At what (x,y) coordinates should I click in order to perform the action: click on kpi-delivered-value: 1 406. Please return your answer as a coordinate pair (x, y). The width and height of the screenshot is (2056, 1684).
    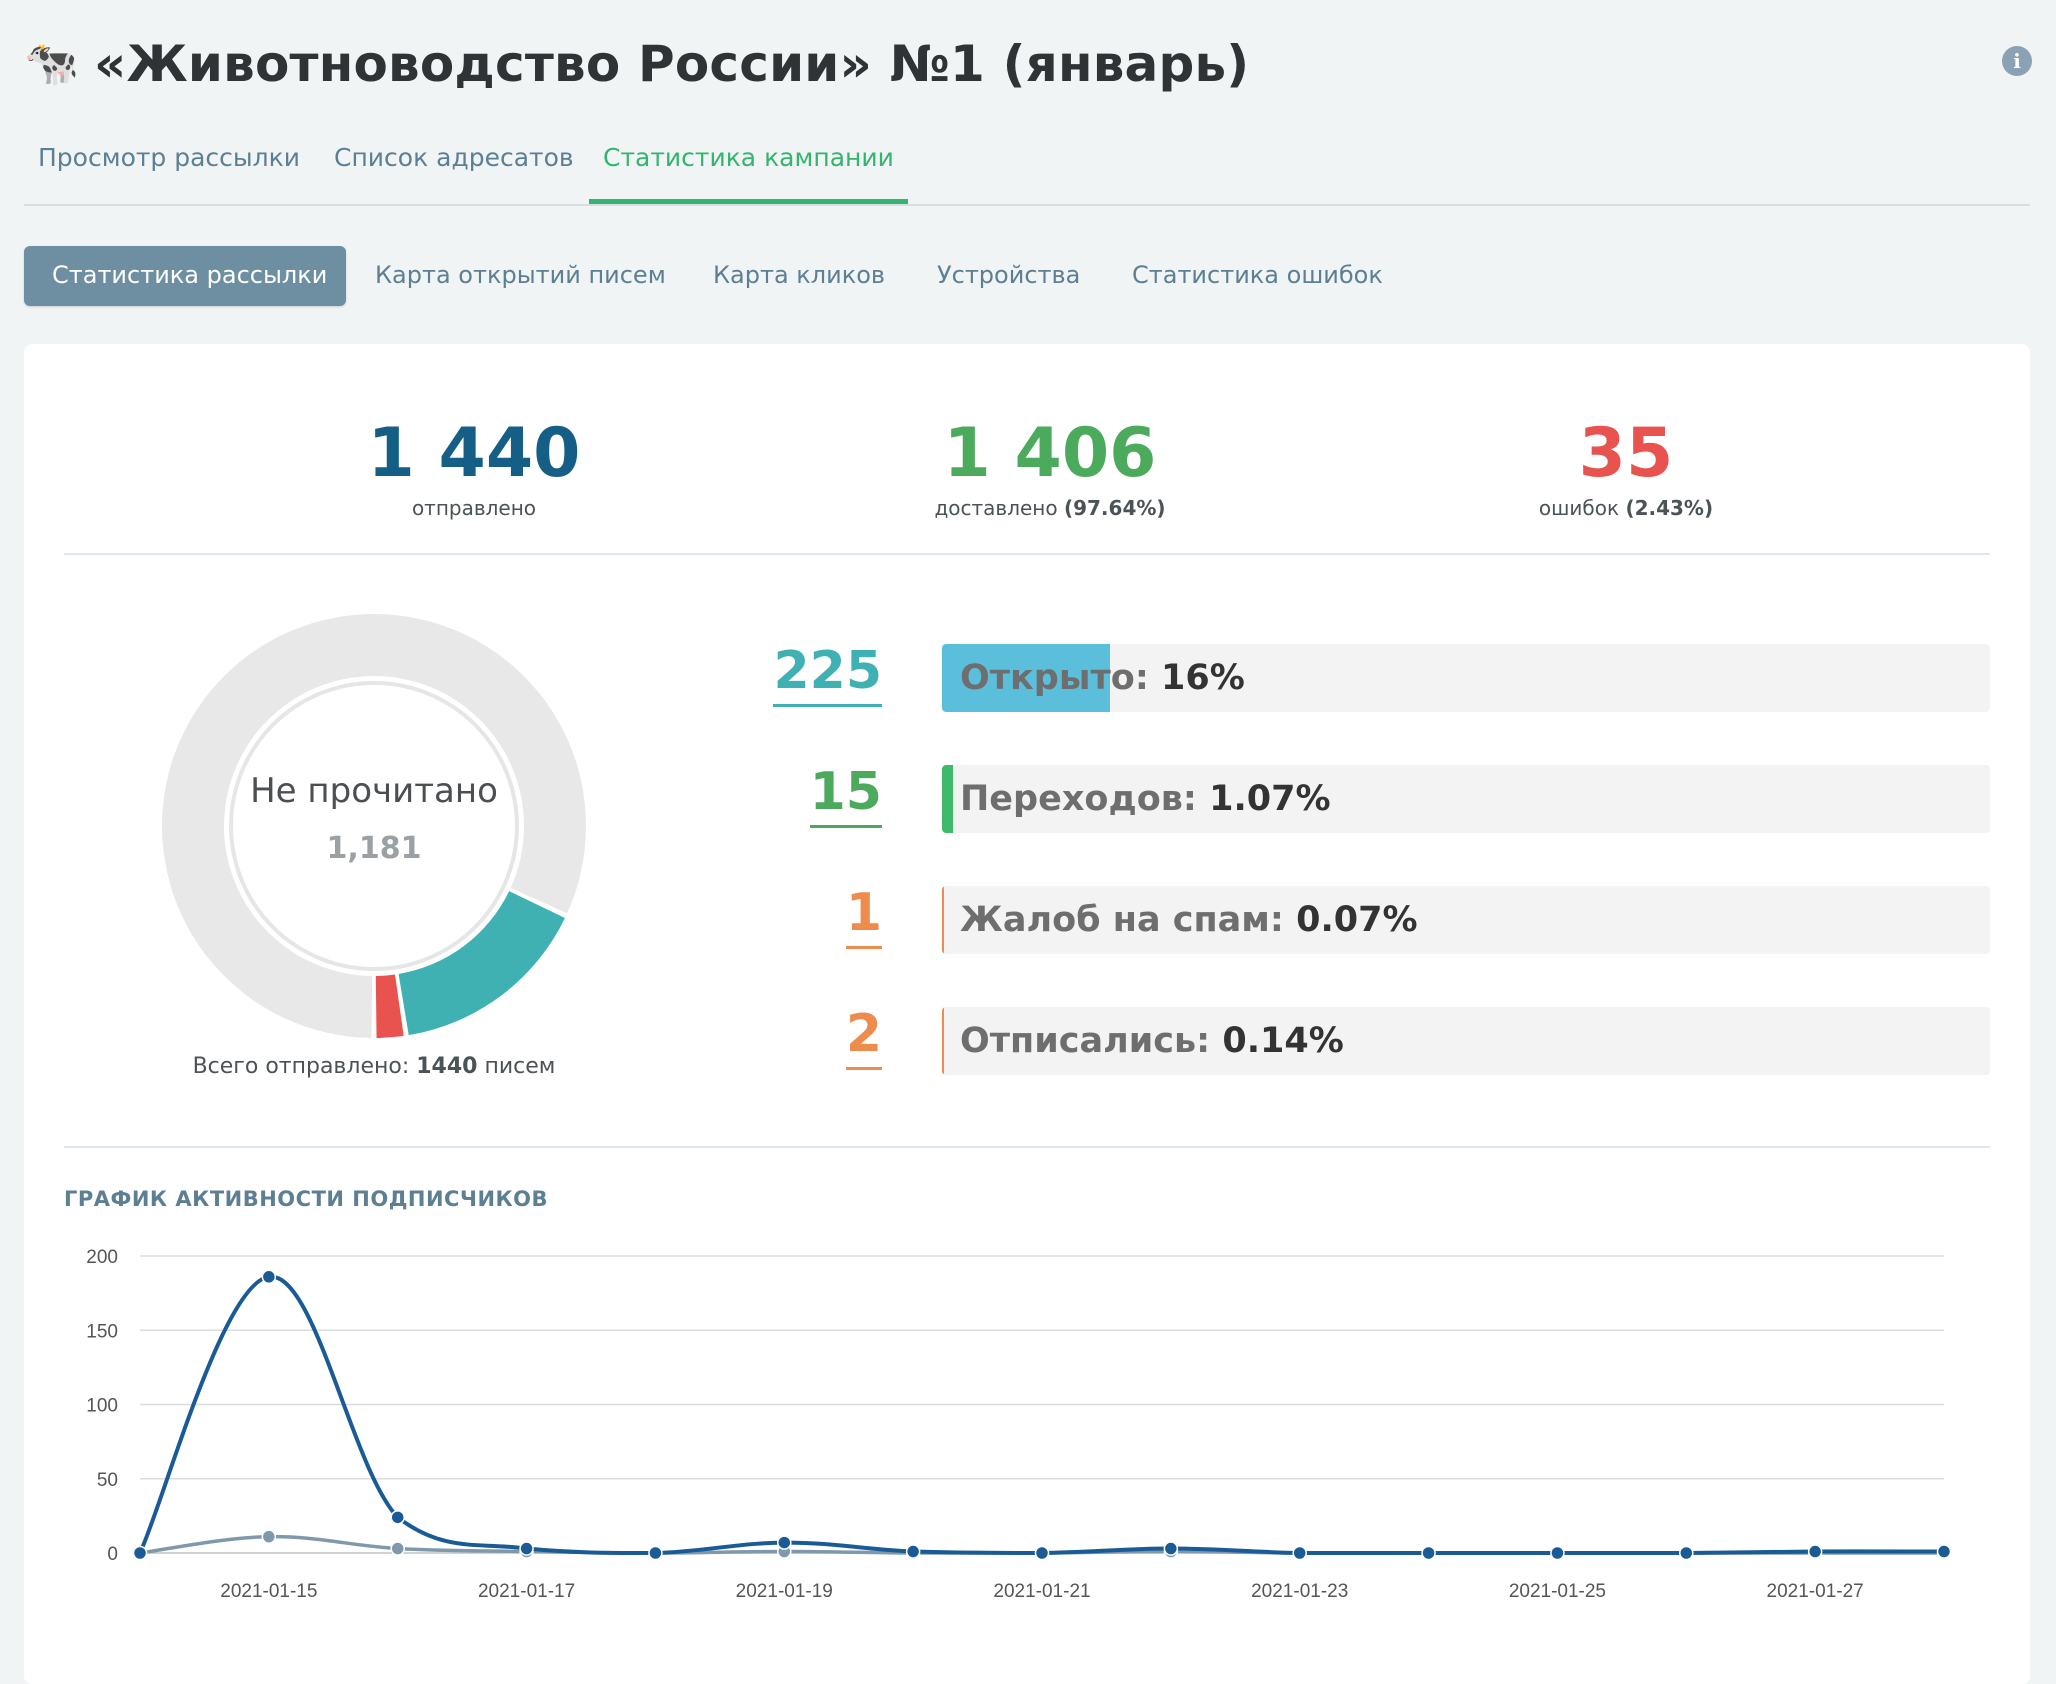
    Looking at the image, I should click on (1050, 453).